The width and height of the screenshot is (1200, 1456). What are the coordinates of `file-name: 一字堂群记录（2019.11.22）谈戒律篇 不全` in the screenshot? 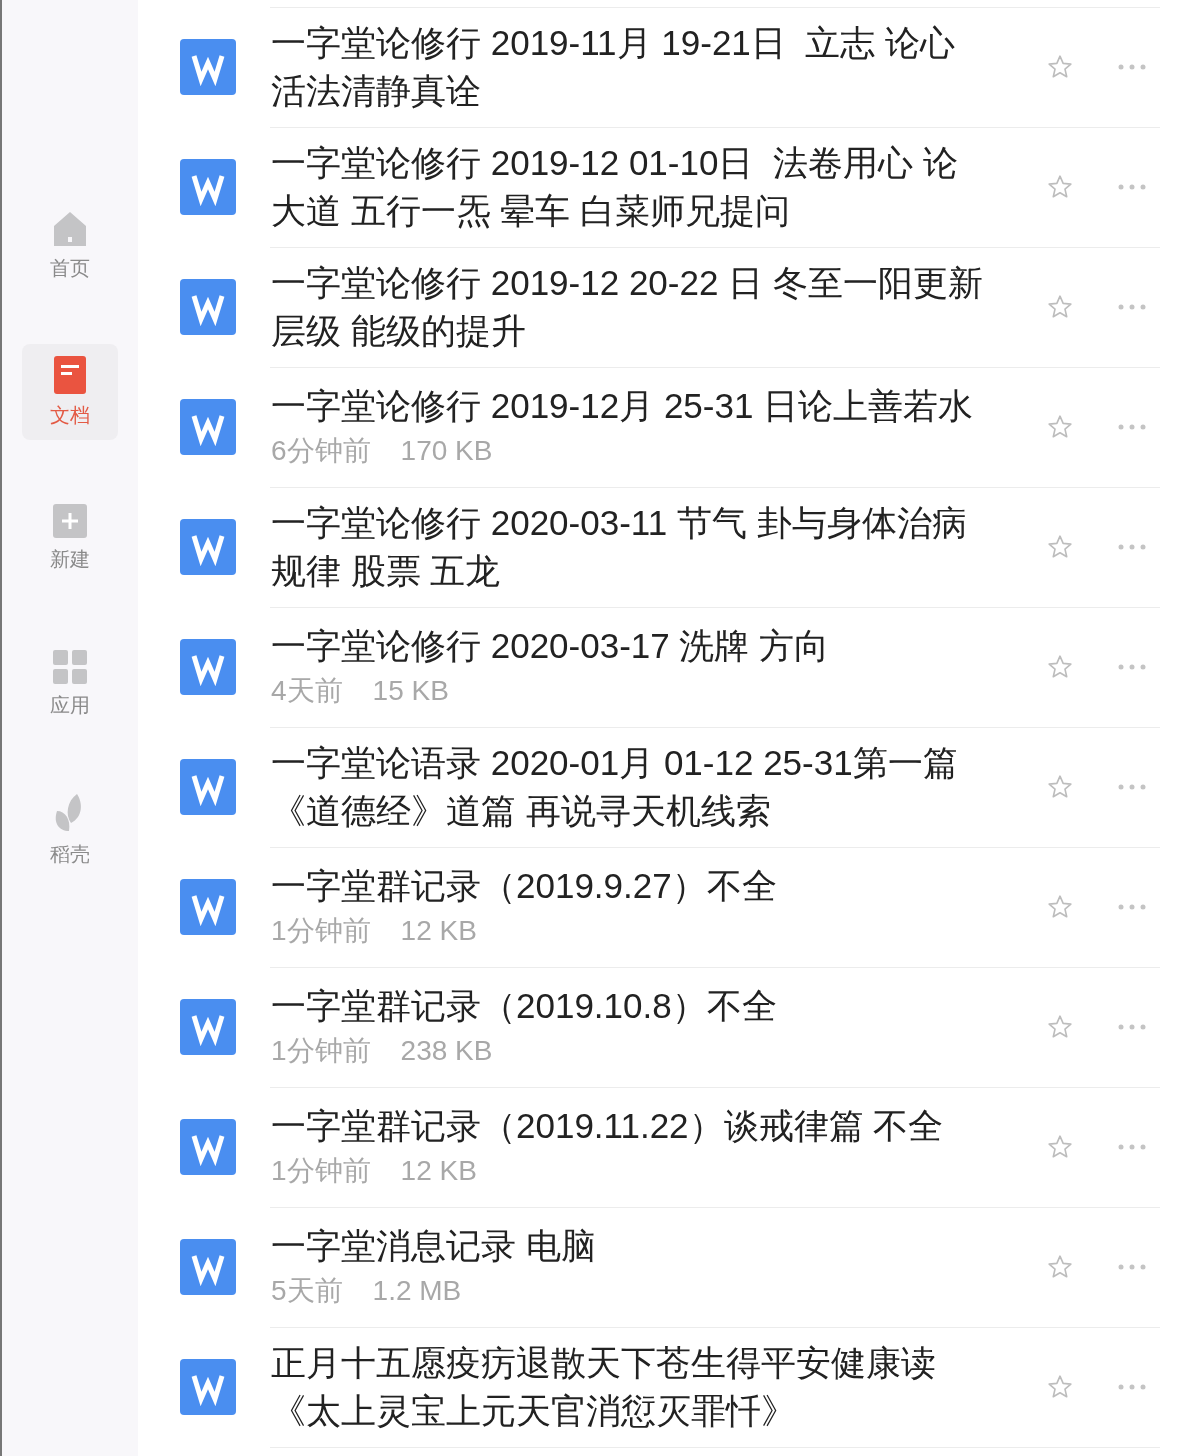 It's located at (608, 1126).